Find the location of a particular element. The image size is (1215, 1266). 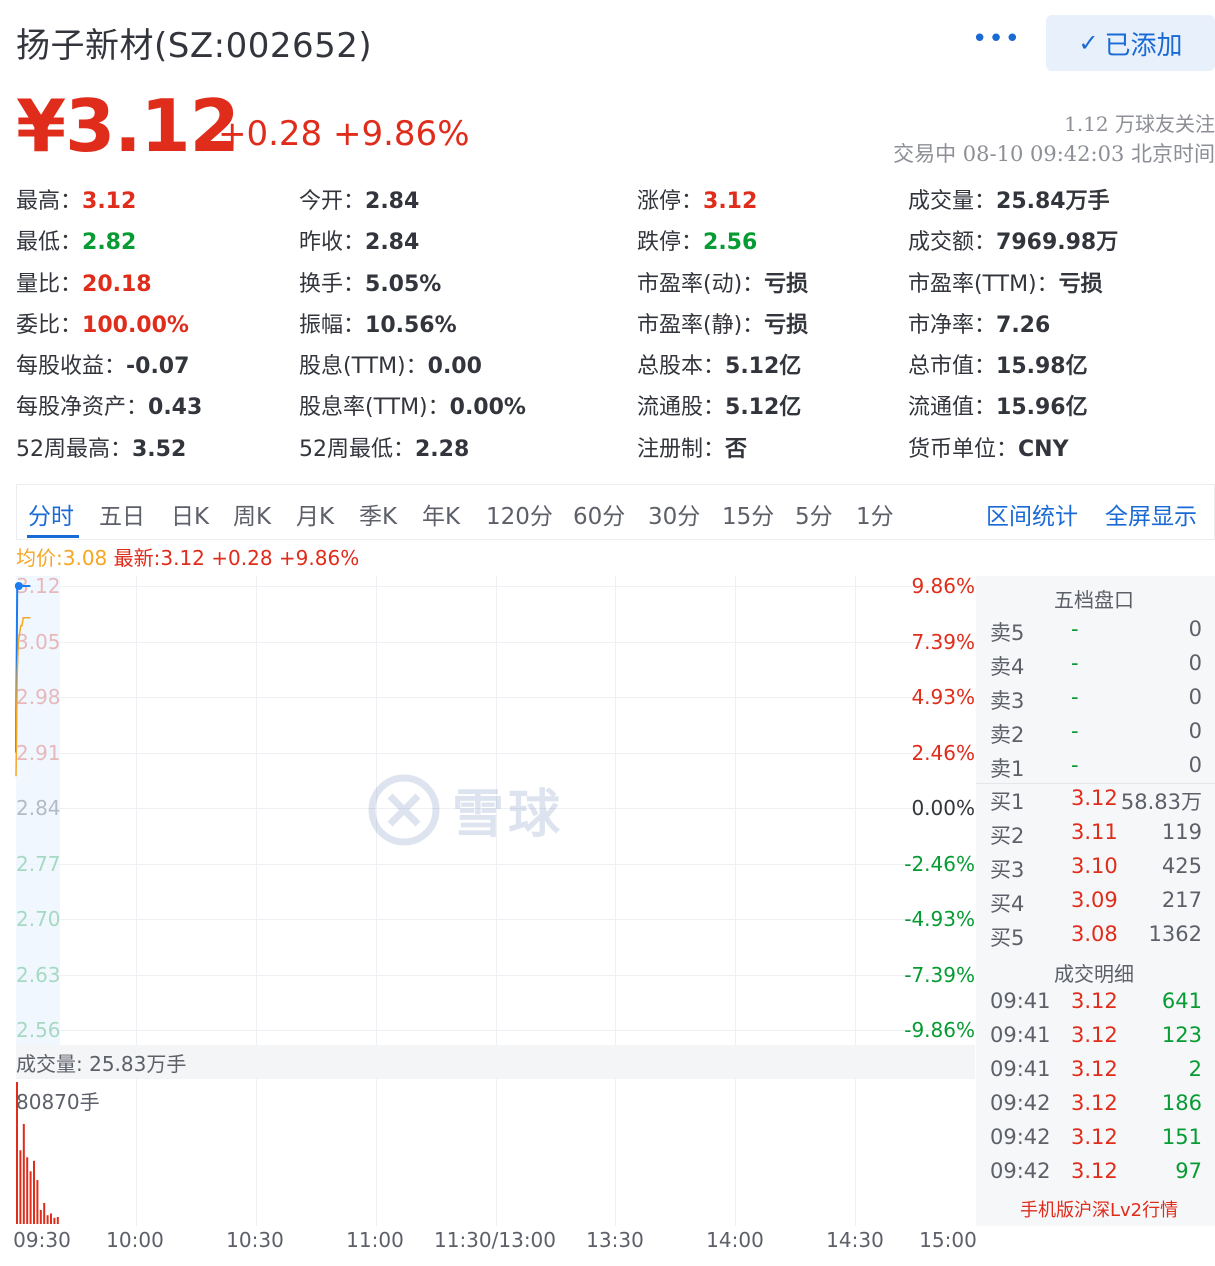

stat-value: 25.84万手 is located at coordinates (1053, 201).